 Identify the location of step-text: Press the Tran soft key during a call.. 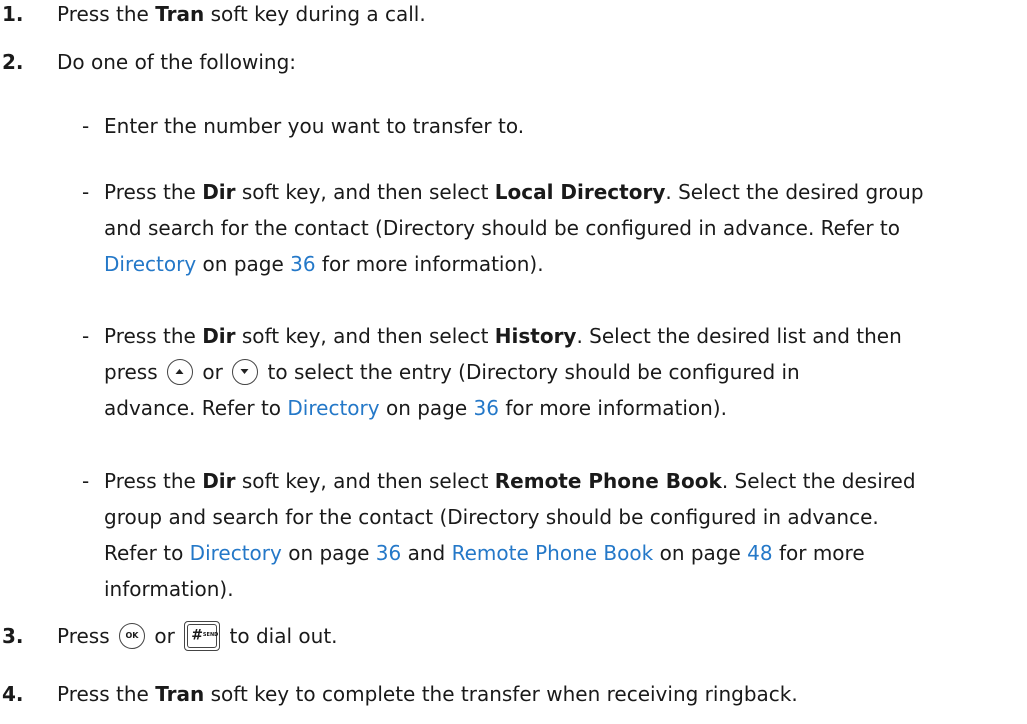
(241, 14).